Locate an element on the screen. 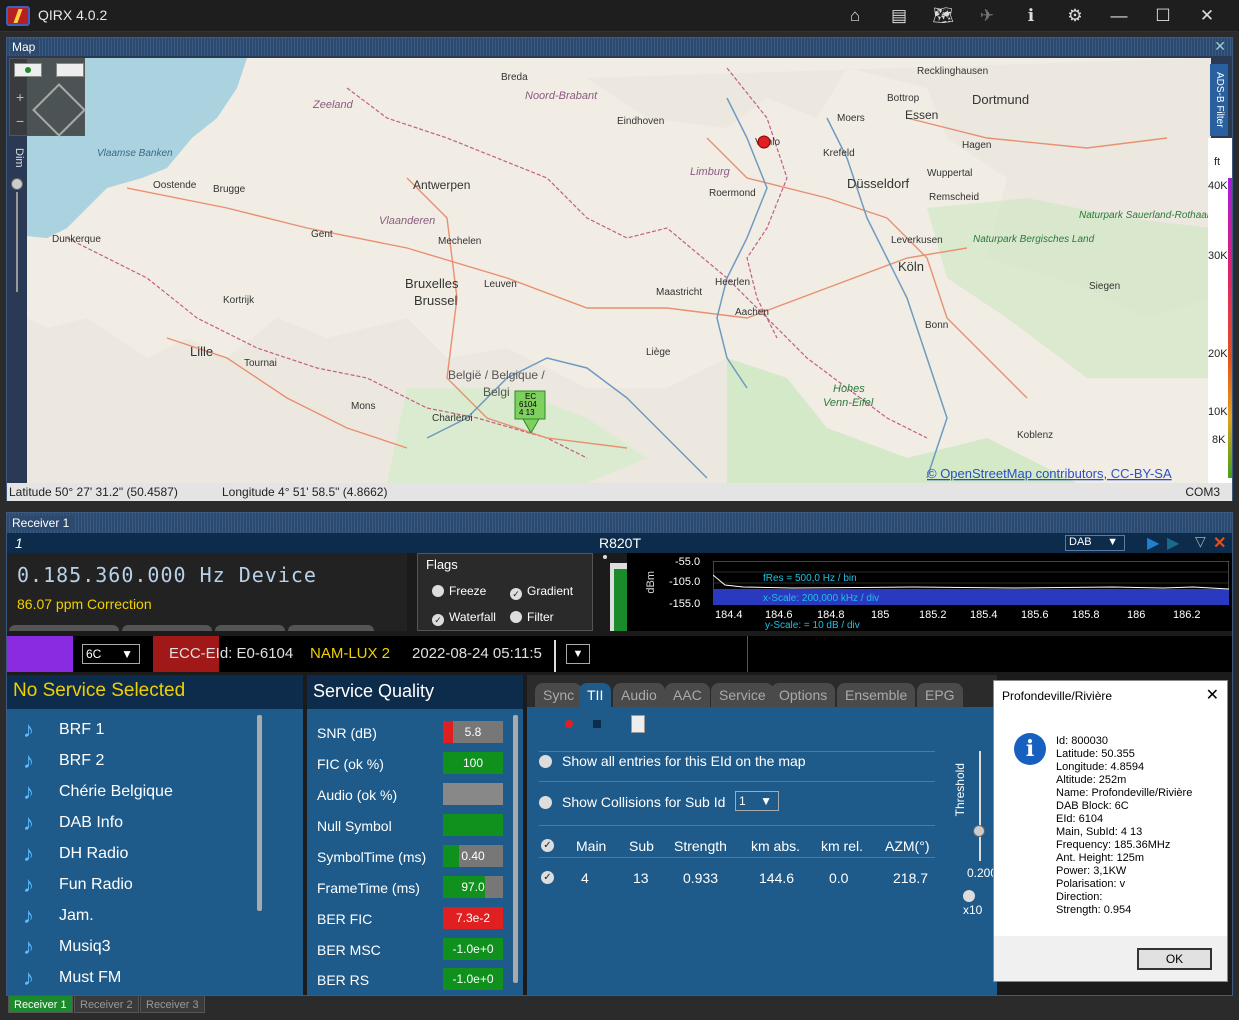 The image size is (1239, 1020). service-item: ♪ Musiq3 is located at coordinates (142, 947).